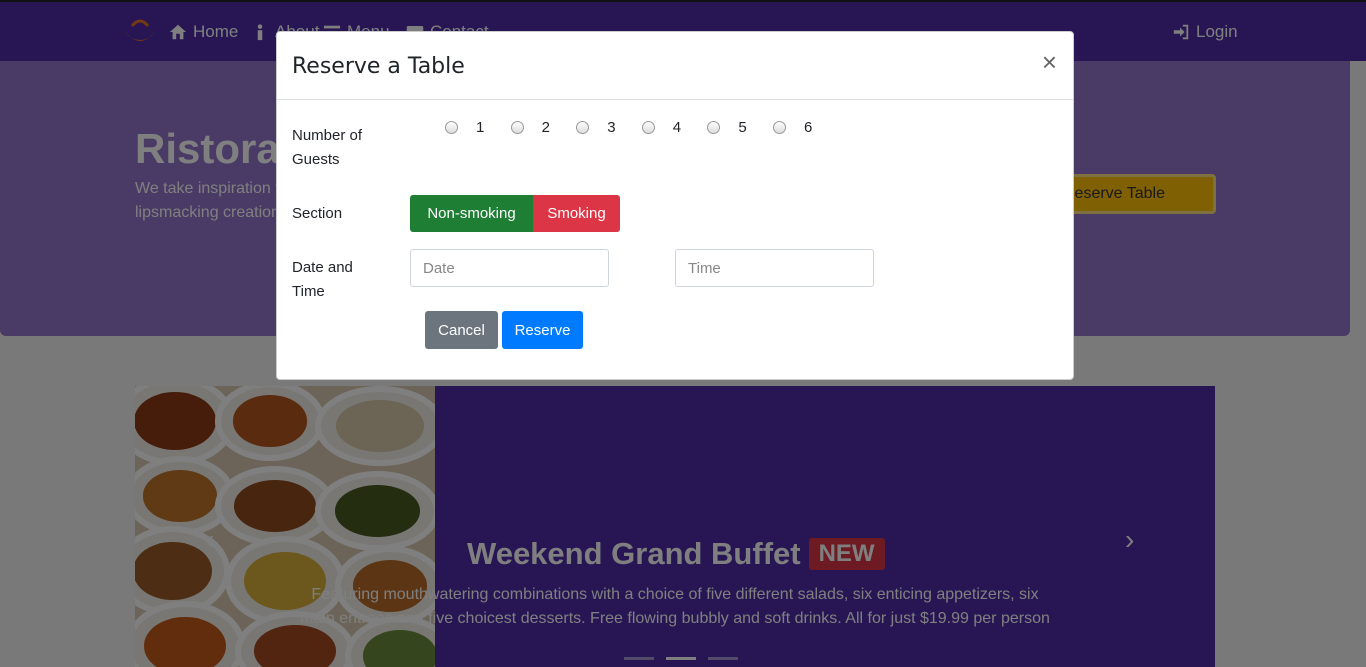  I want to click on guest-option-4: 4, so click(674, 127).